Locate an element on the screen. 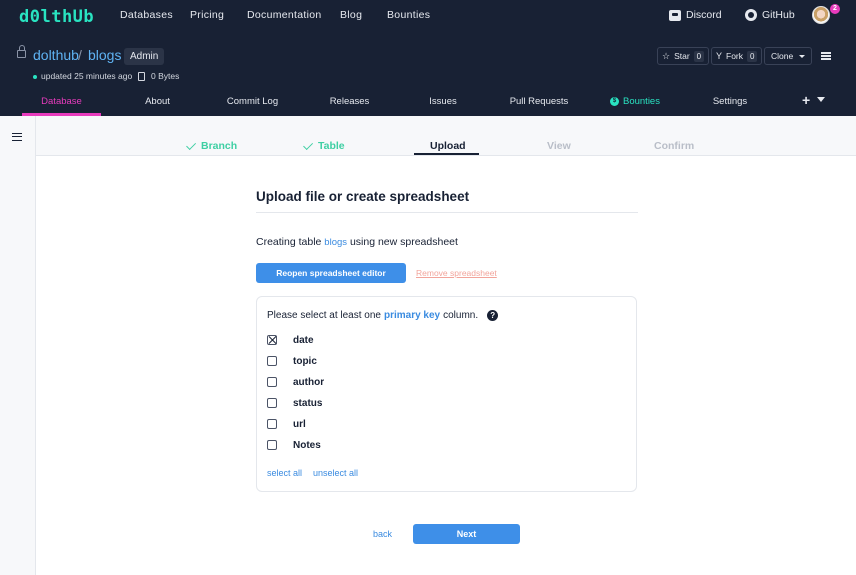  repo-menu-icon is located at coordinates (826, 56).